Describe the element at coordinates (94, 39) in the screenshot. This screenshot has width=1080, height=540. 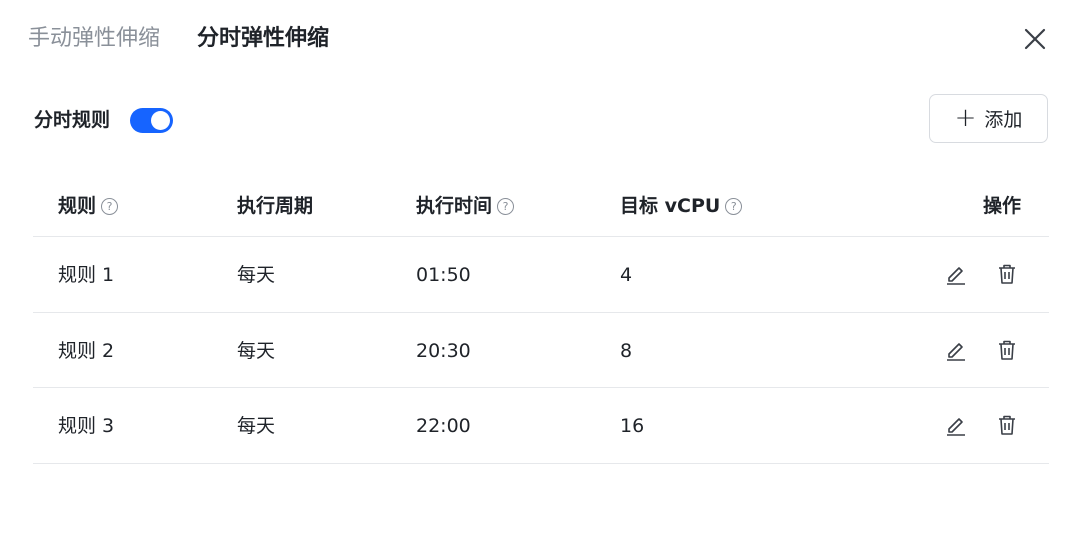
I see `tab-manual-scaling: 手动弹性伸缩` at that location.